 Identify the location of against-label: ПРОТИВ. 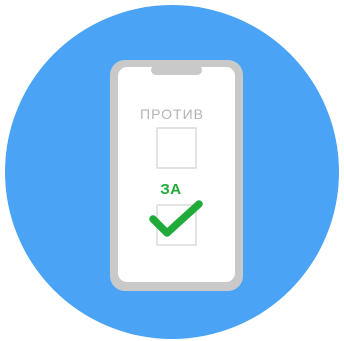
(172, 114).